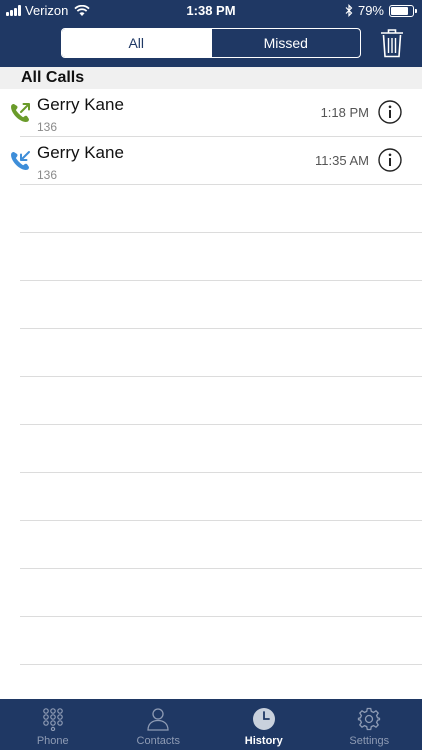  I want to click on tab-bar: Phone Contacts History Settings, so click(211, 724).